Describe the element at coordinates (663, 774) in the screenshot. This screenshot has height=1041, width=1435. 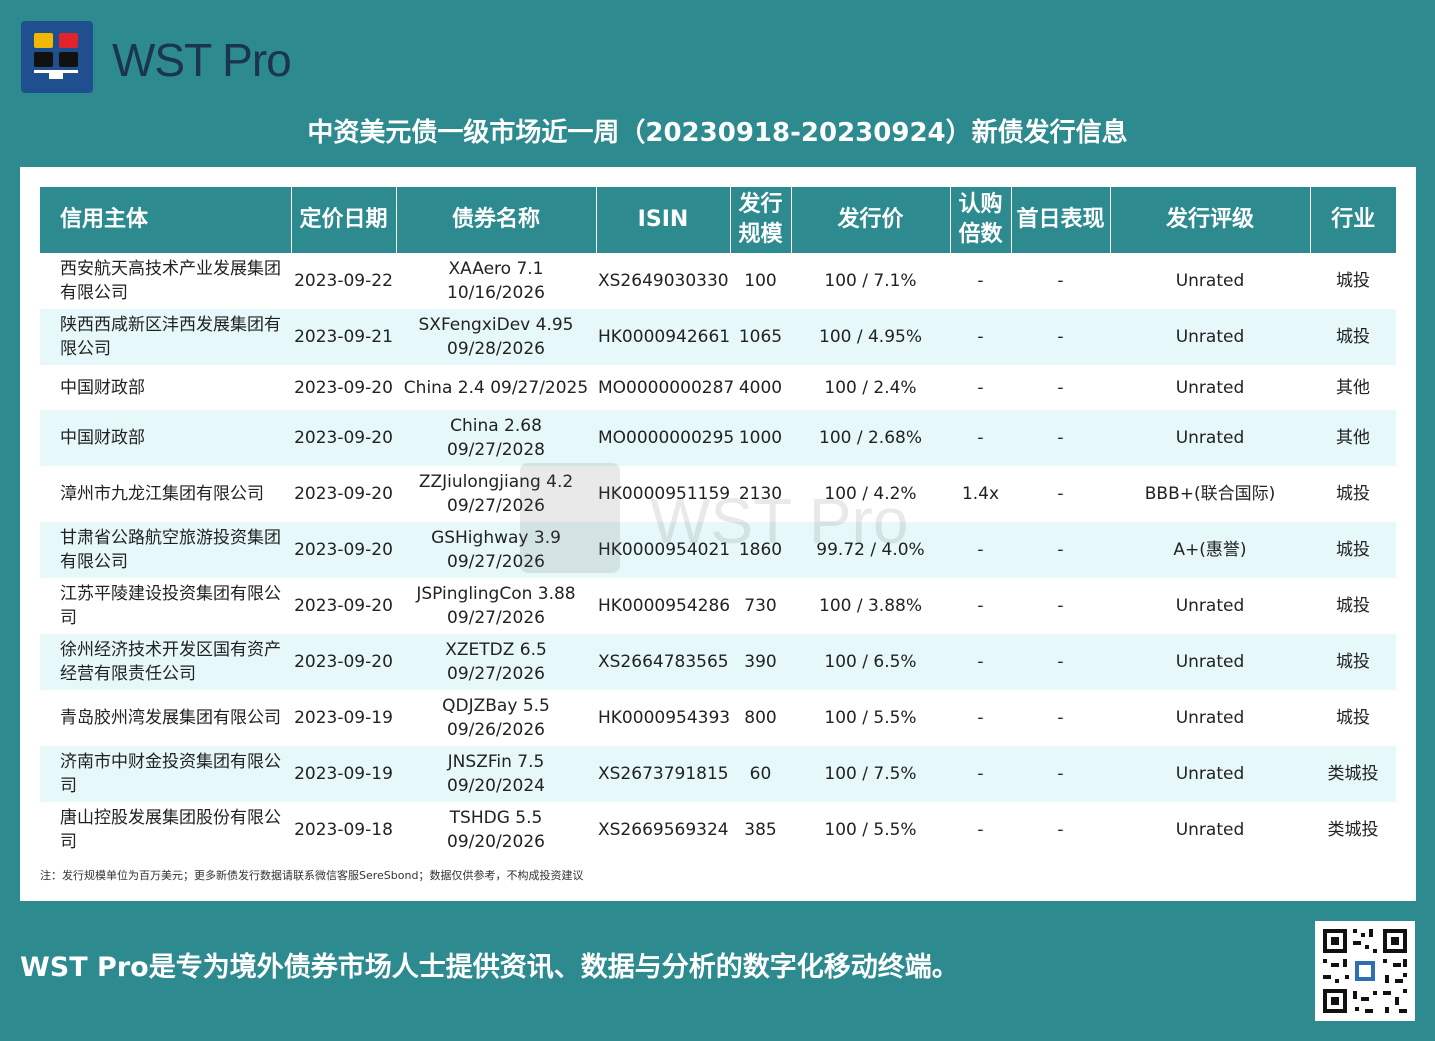
I see `cell-isin: XS2673791815` at that location.